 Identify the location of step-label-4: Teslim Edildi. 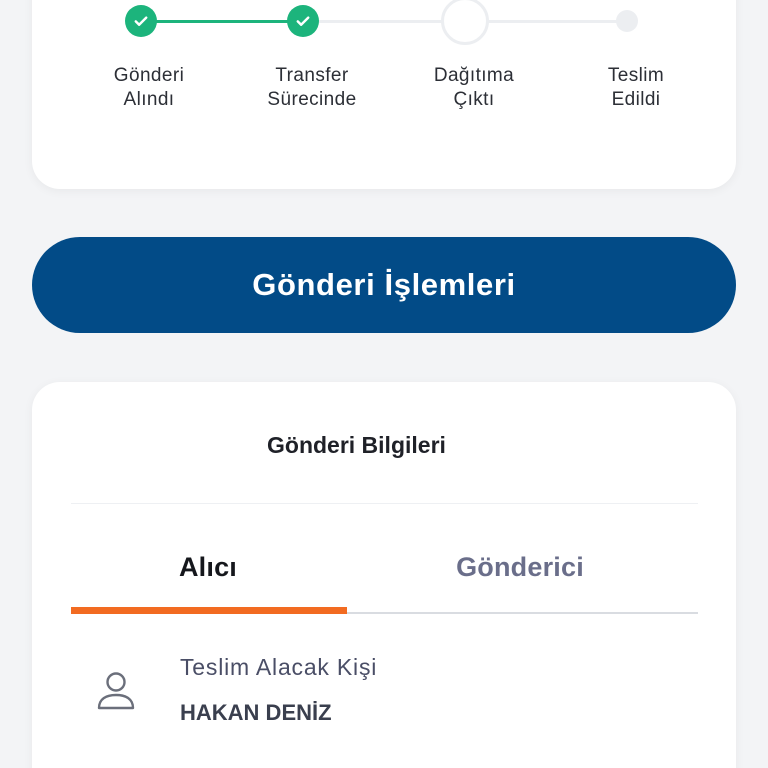
(636, 87).